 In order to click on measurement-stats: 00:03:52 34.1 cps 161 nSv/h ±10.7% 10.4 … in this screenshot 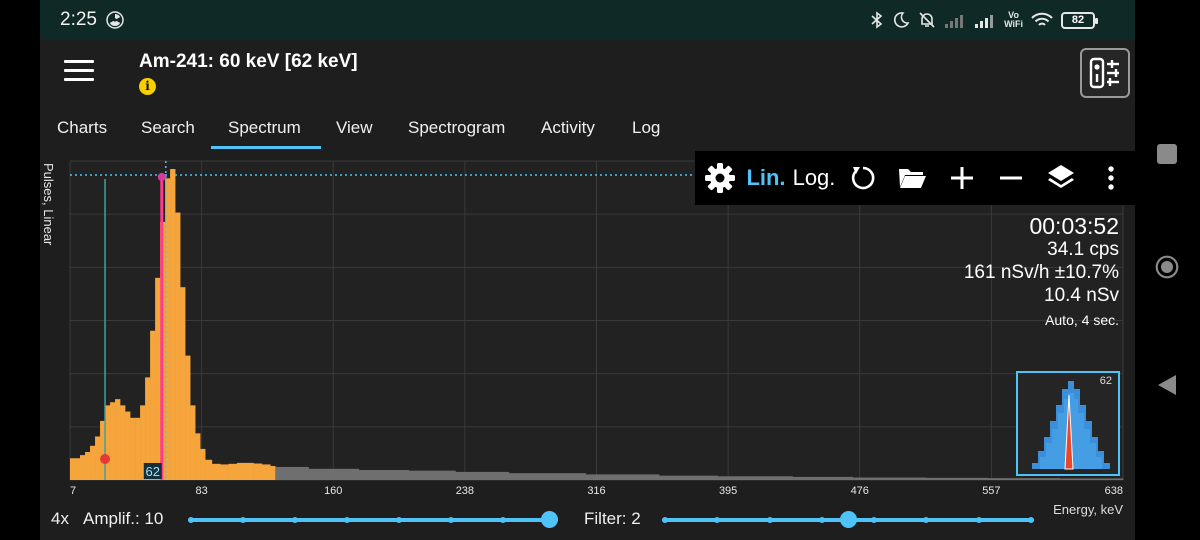, I will do `click(1041, 273)`.